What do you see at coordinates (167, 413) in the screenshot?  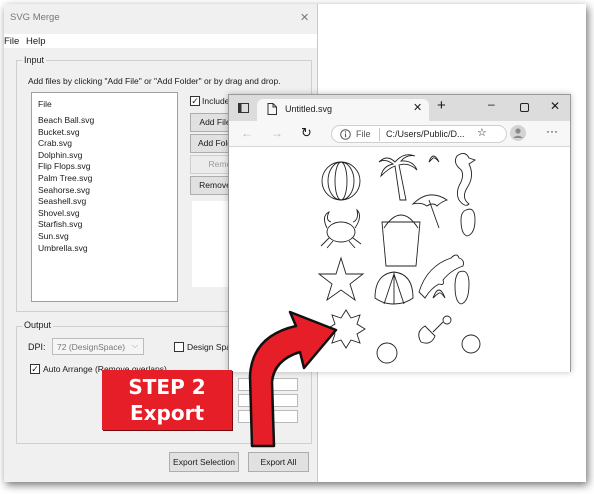 I see `callout-line-2: Export` at bounding box center [167, 413].